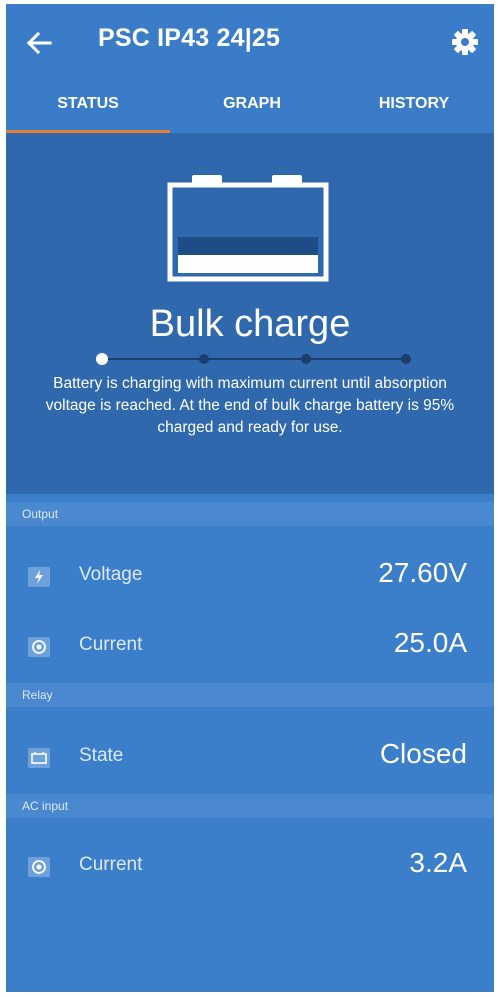 This screenshot has width=498, height=996. Describe the element at coordinates (430, 642) in the screenshot. I see `output-current-value: 25.0A` at that location.